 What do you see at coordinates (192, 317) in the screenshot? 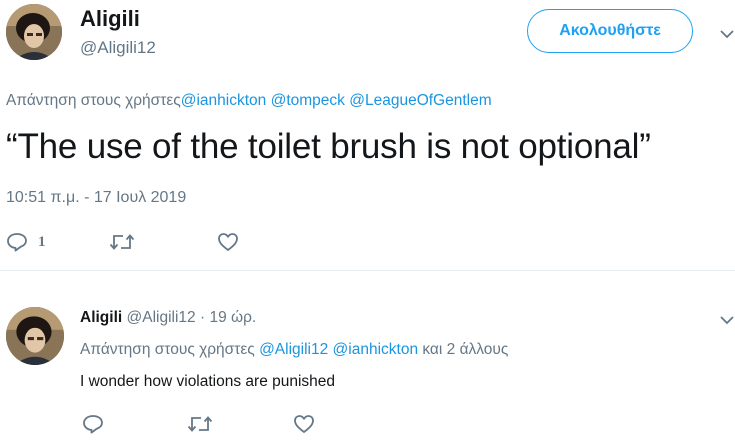
I see `reply-author-meta: @Aligili12 · 19 ώρ.` at bounding box center [192, 317].